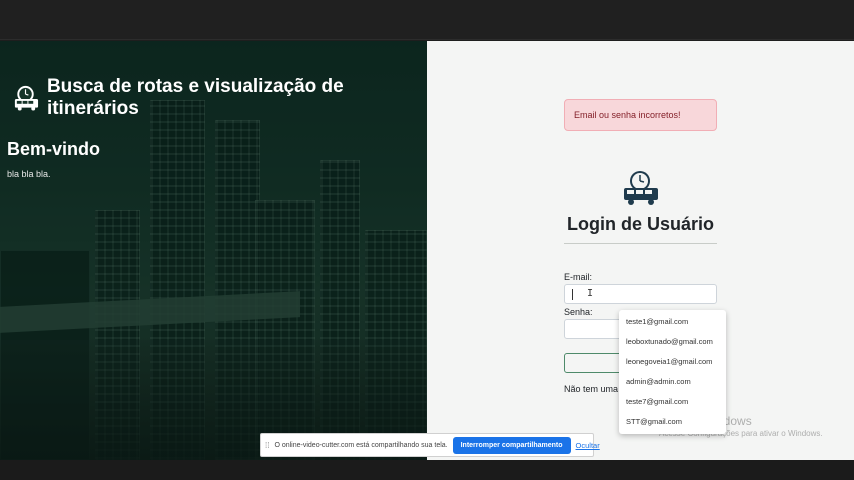 The height and width of the screenshot is (480, 854). Describe the element at coordinates (640, 115) in the screenshot. I see `error-alert: Email ou senha incorretos!` at that location.